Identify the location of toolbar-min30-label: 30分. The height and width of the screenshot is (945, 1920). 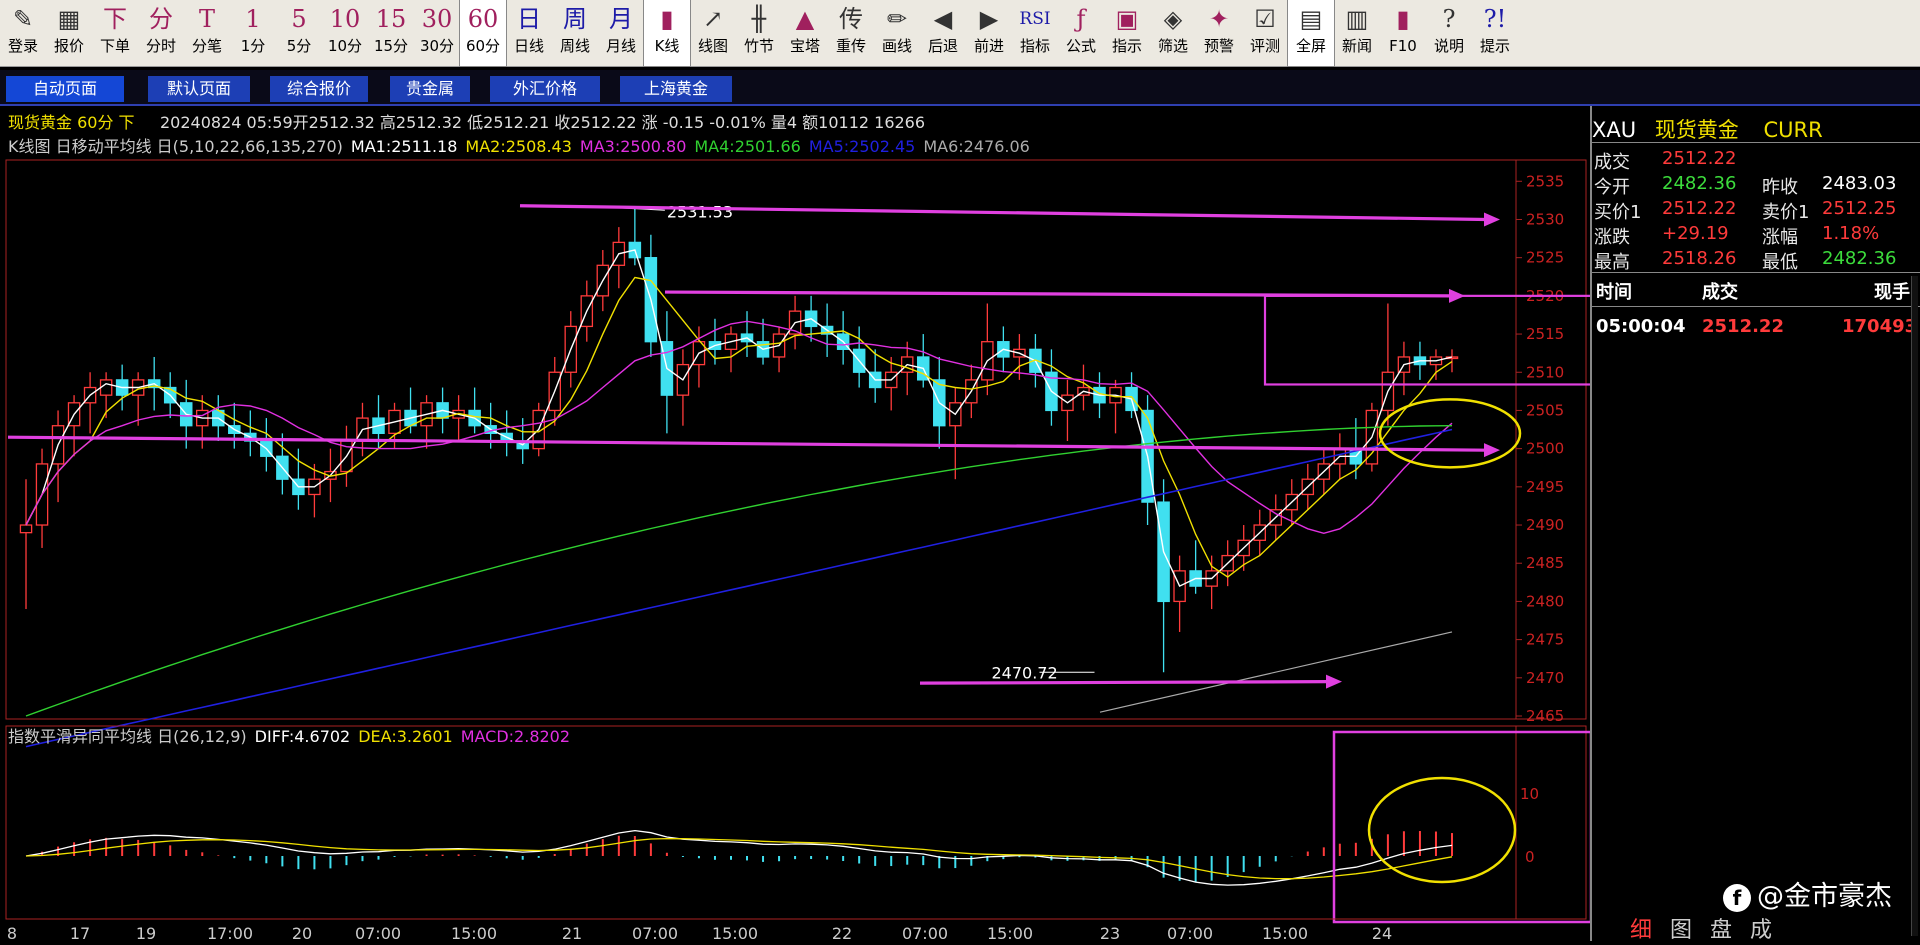
(437, 46).